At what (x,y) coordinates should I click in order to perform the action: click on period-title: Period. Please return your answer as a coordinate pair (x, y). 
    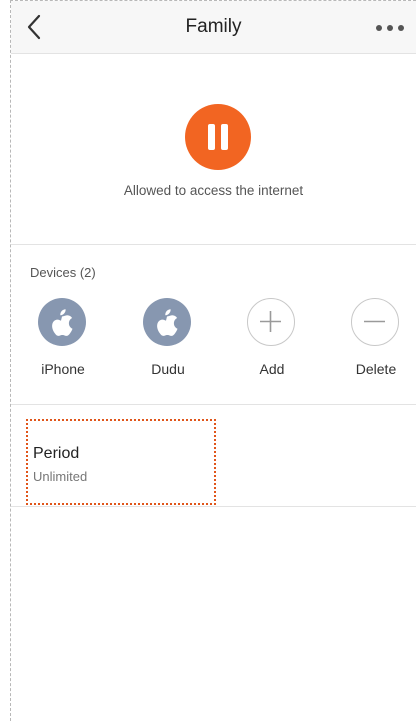
    Looking at the image, I should click on (56, 453).